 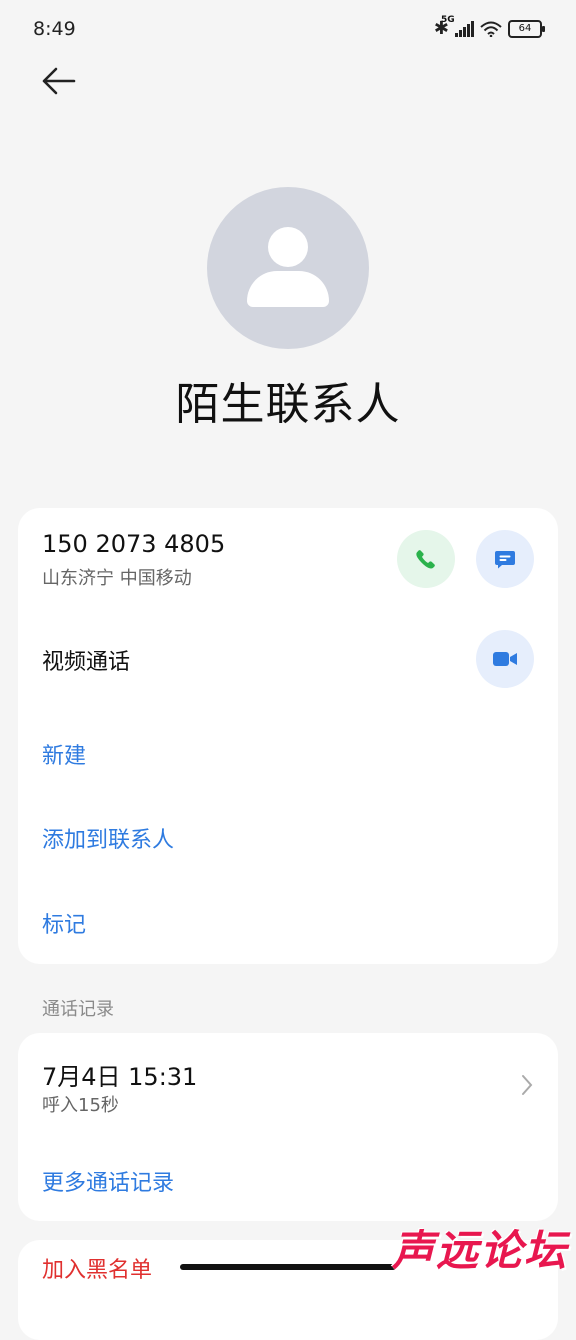 I want to click on home-indicator, so click(x=288, y=1267).